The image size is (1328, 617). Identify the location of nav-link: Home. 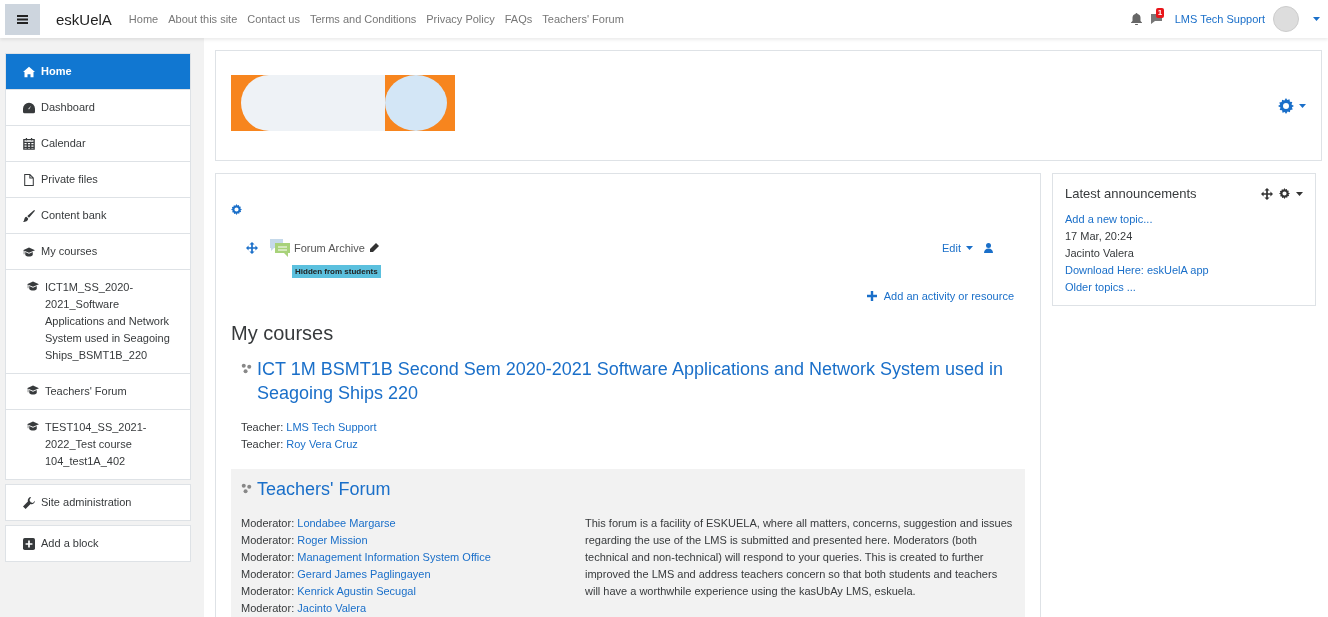
(143, 19).